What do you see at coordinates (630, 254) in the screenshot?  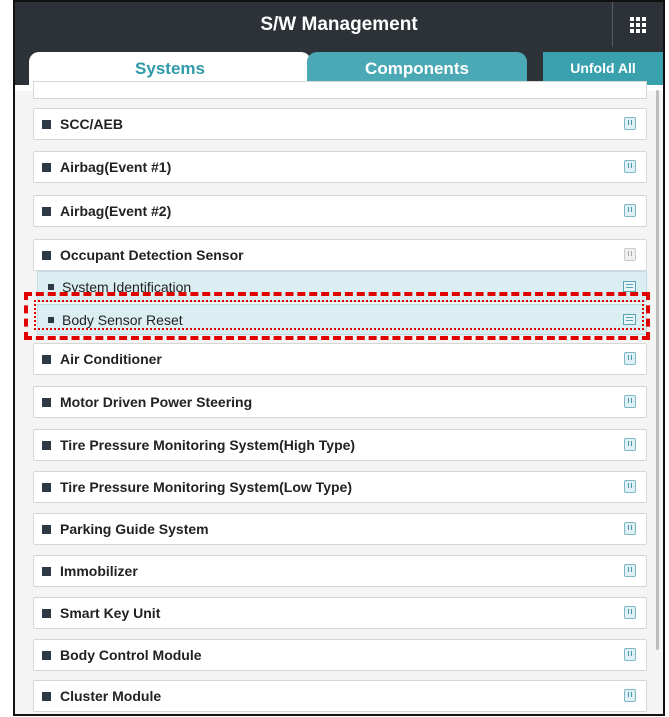 I see `collapse-icon` at bounding box center [630, 254].